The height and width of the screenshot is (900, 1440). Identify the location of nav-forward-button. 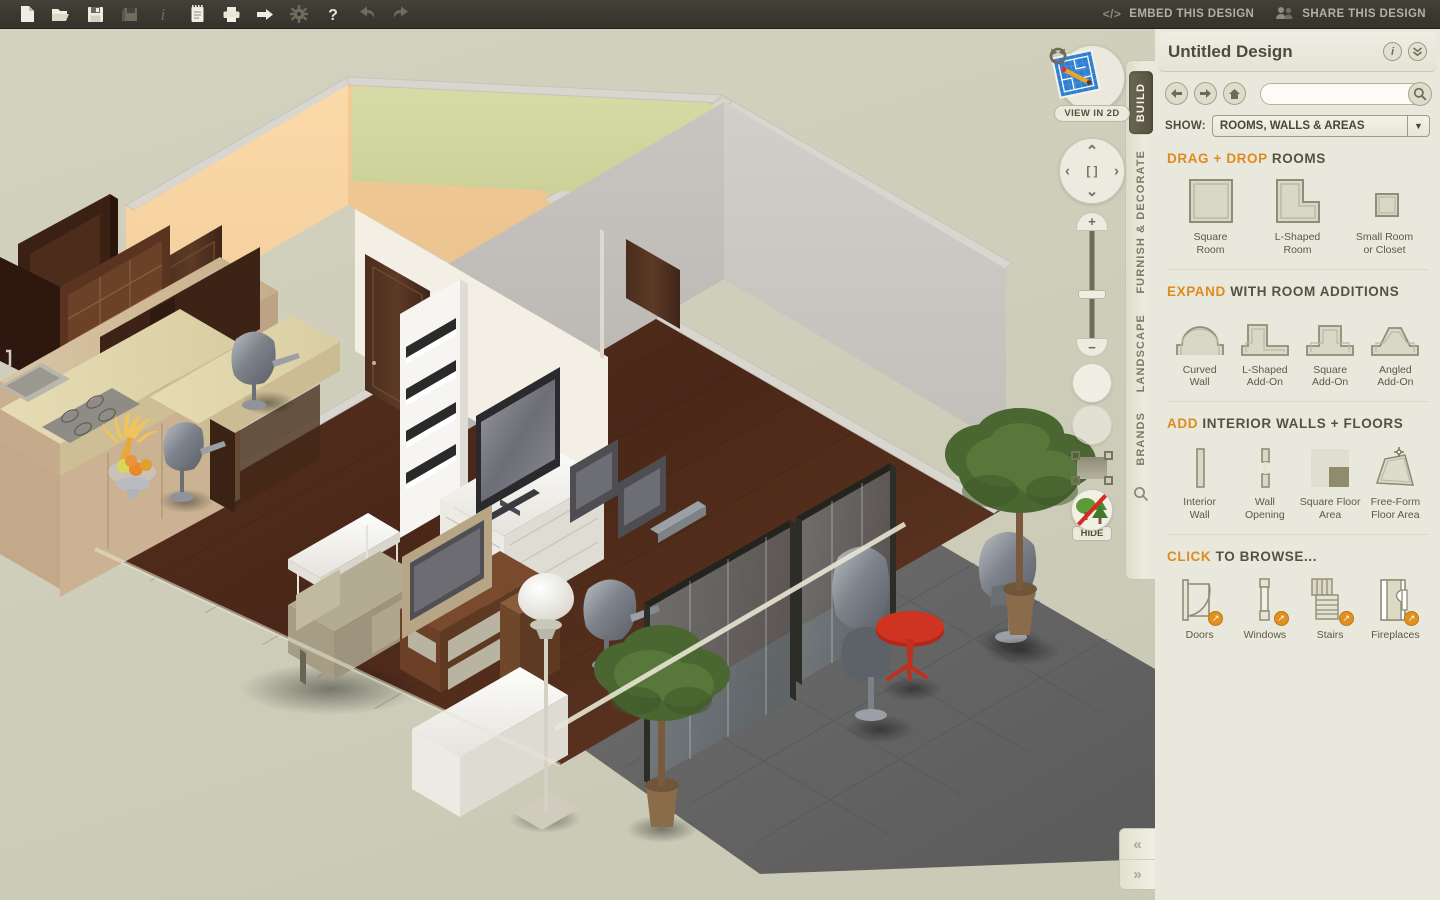
(1205, 93).